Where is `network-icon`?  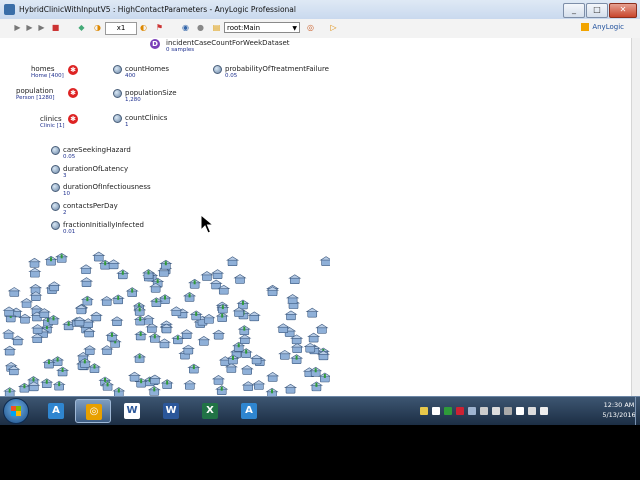 network-icon is located at coordinates (532, 411).